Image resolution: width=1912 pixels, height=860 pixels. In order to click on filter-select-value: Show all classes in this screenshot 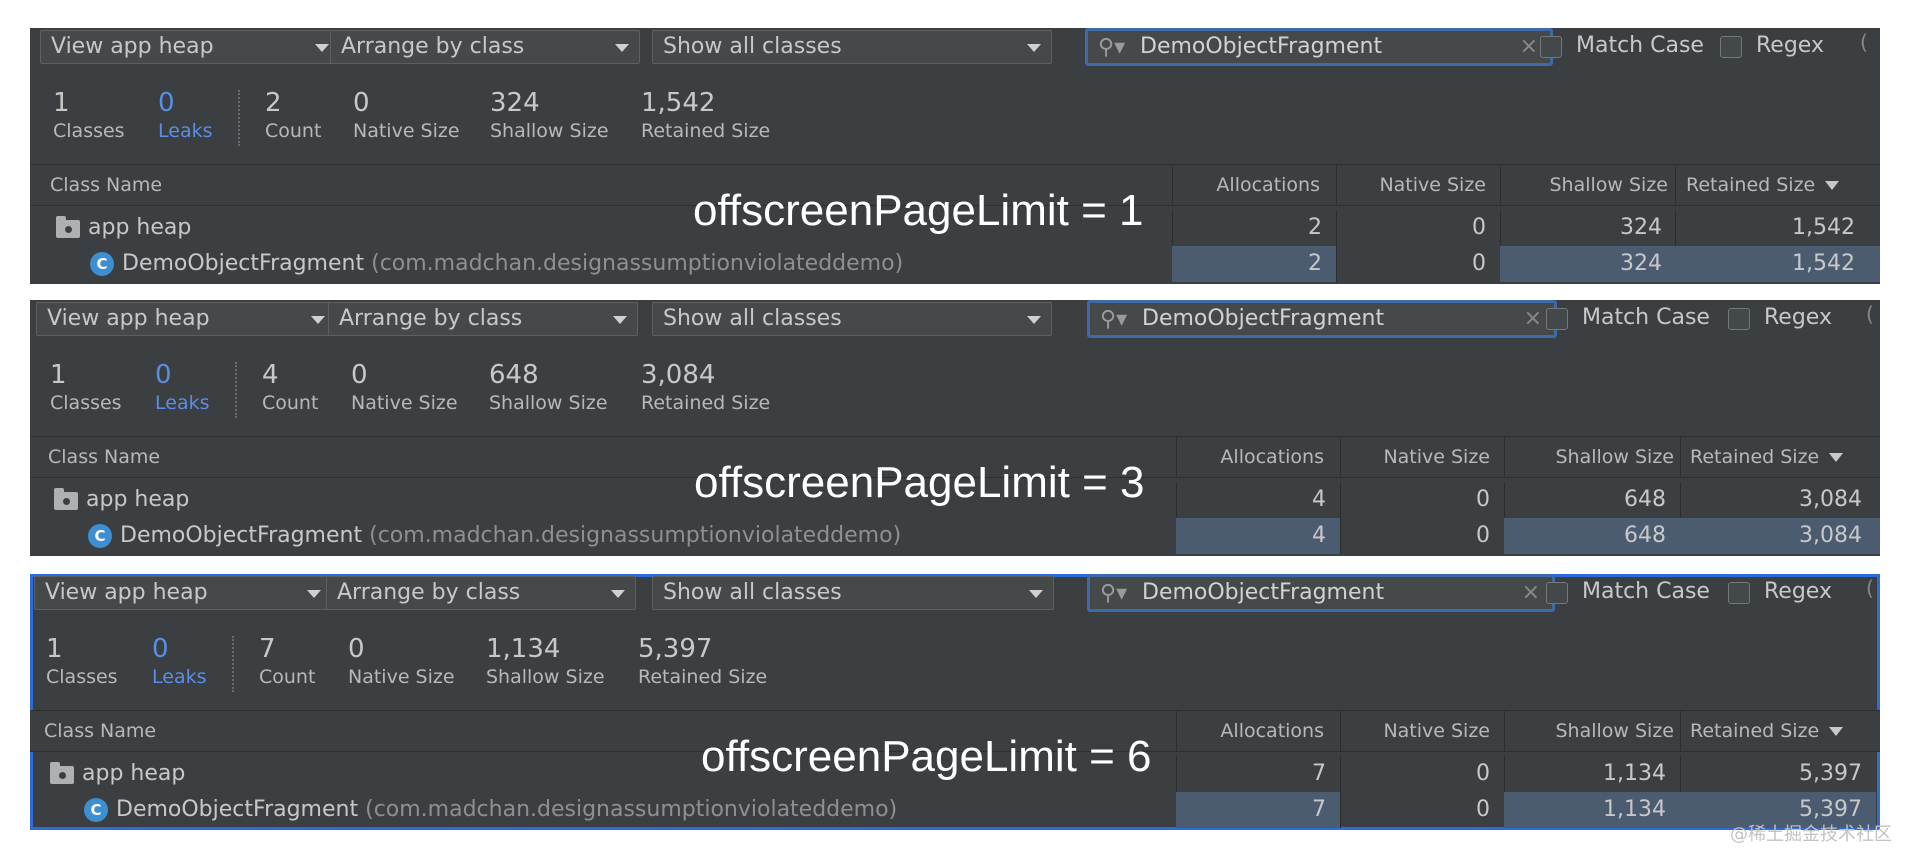, I will do `click(752, 592)`.